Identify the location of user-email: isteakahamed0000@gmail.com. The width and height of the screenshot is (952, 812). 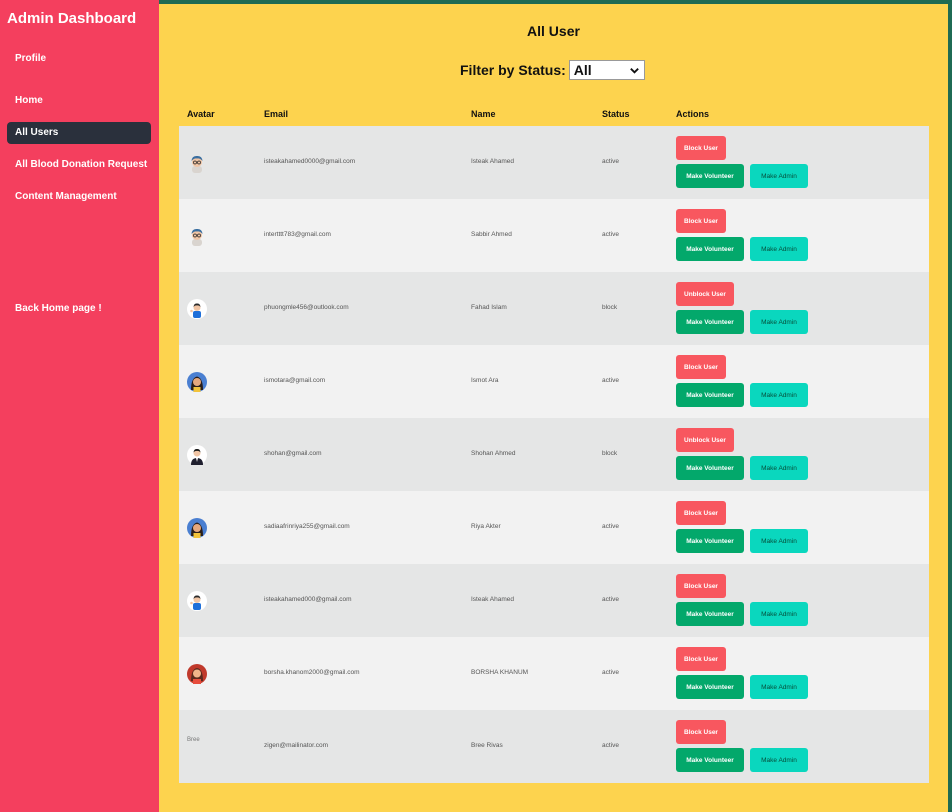
(310, 161).